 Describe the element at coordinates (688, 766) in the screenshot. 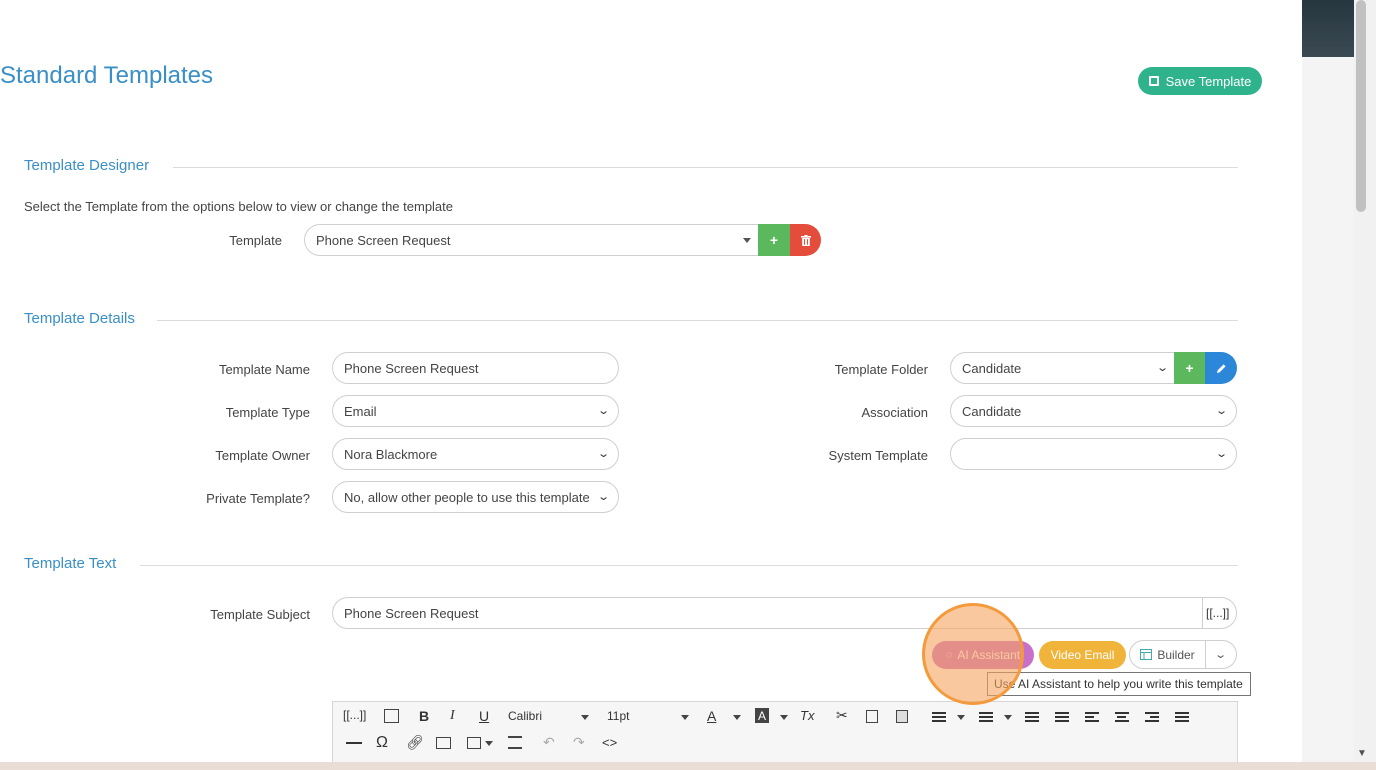

I see `taskbar-strip` at that location.